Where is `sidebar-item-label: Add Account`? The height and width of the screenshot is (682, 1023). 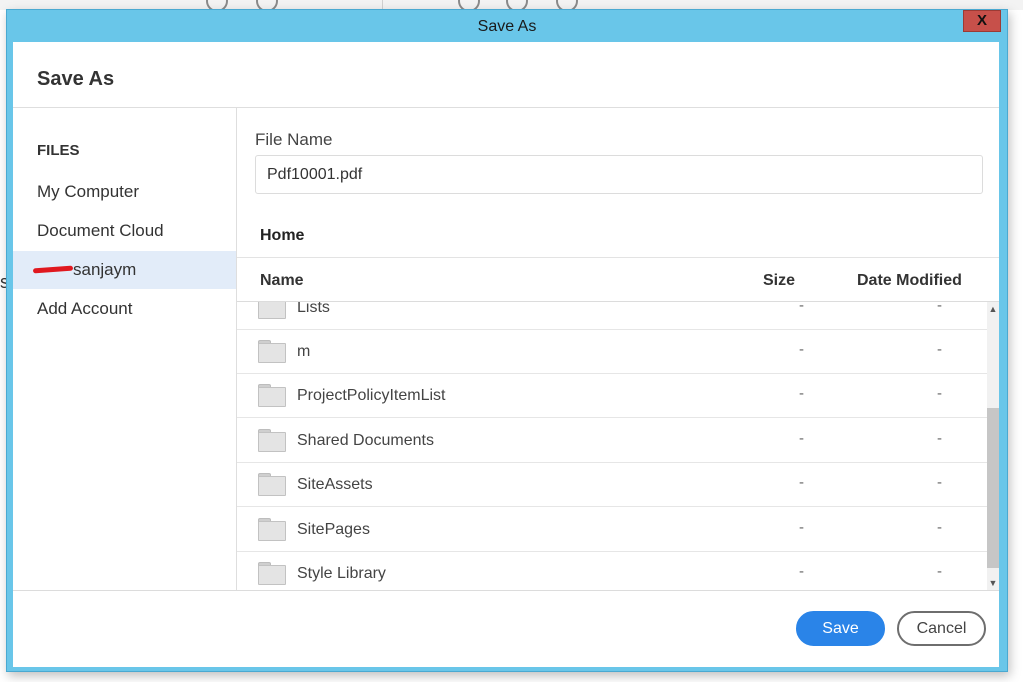 sidebar-item-label: Add Account is located at coordinates (85, 308).